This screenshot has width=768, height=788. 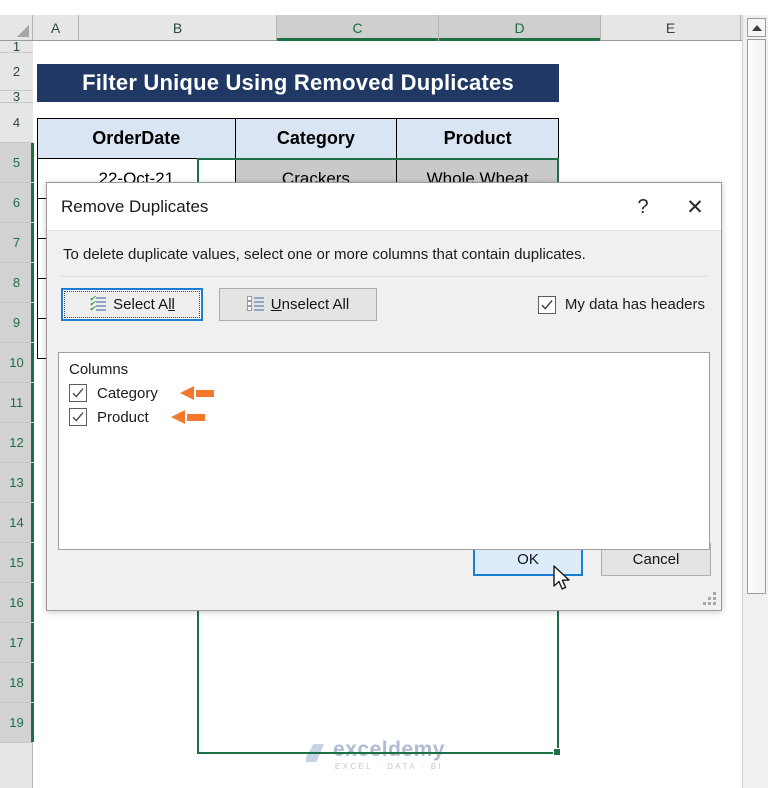 What do you see at coordinates (671, 27) in the screenshot?
I see `column-header-e: E` at bounding box center [671, 27].